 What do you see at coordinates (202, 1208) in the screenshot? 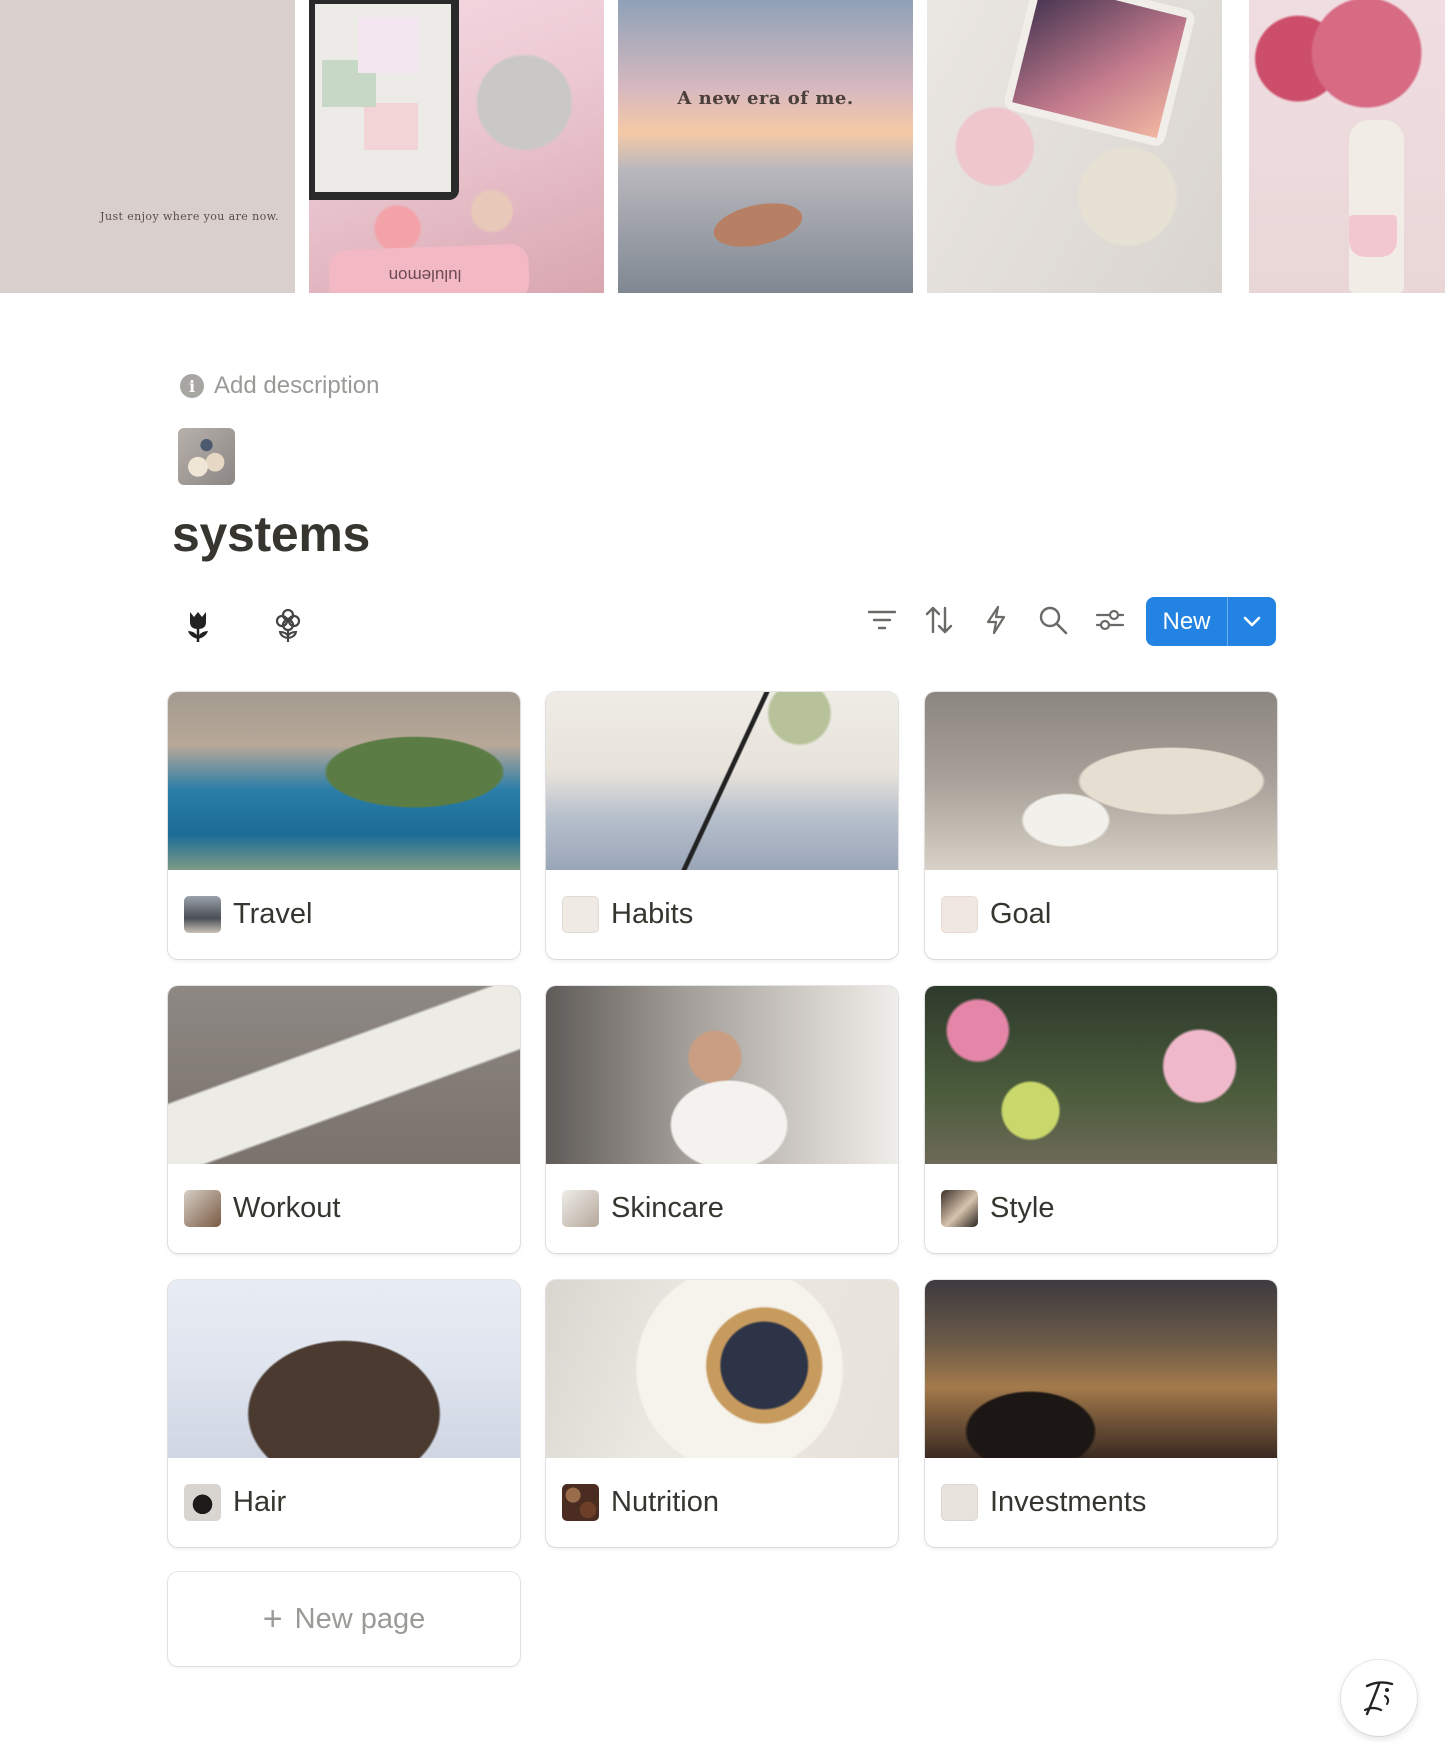
I see `fitness-photo-icon` at bounding box center [202, 1208].